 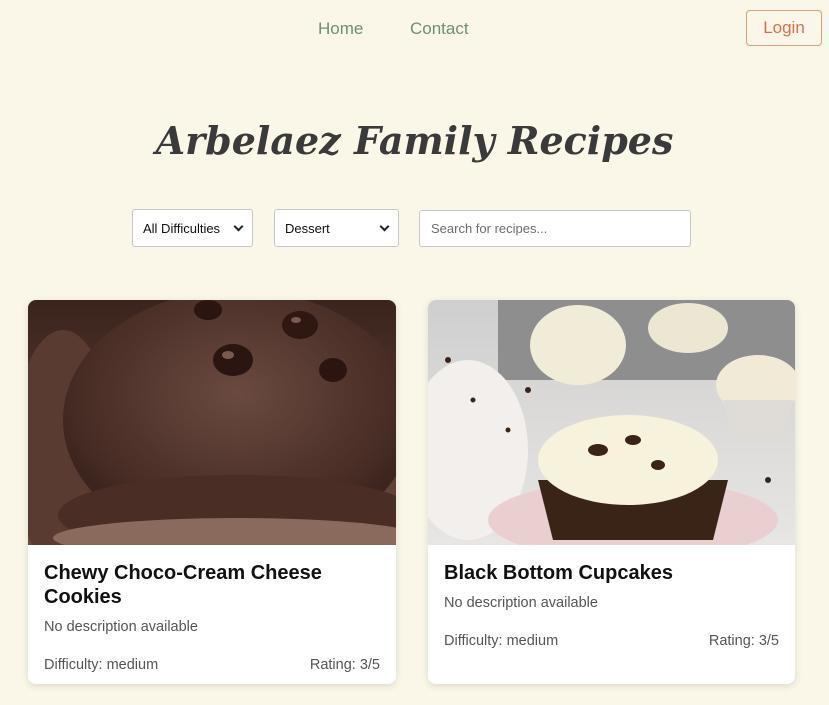 I want to click on nav-home-link: Home, so click(x=340, y=29).